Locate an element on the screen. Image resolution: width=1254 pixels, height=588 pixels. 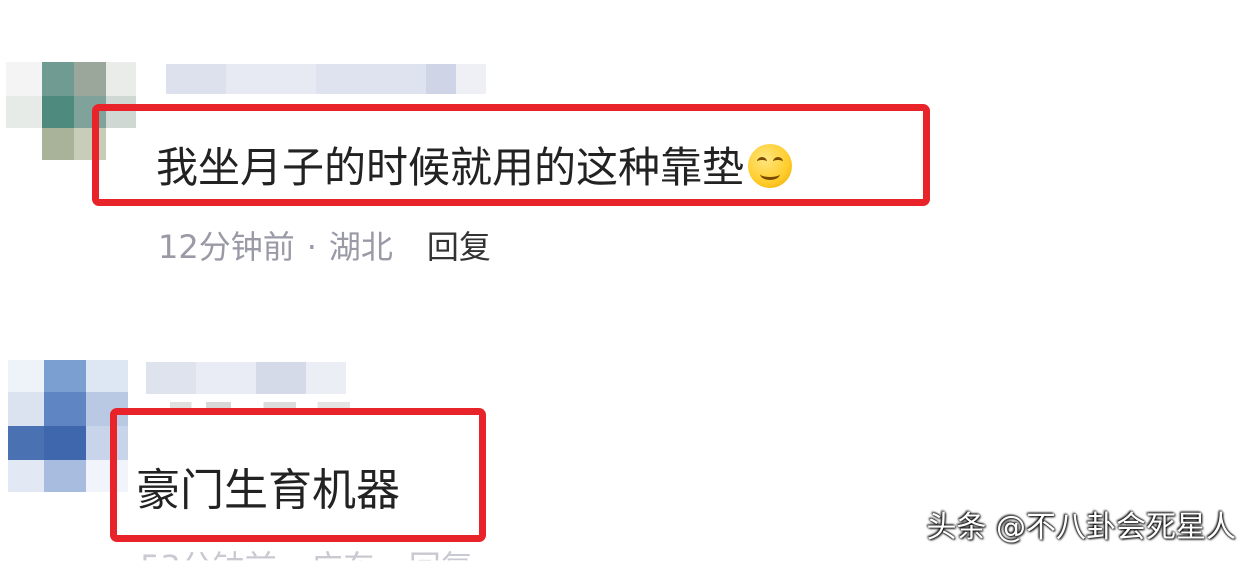
comment-time: 12分钟前 is located at coordinates (226, 247).